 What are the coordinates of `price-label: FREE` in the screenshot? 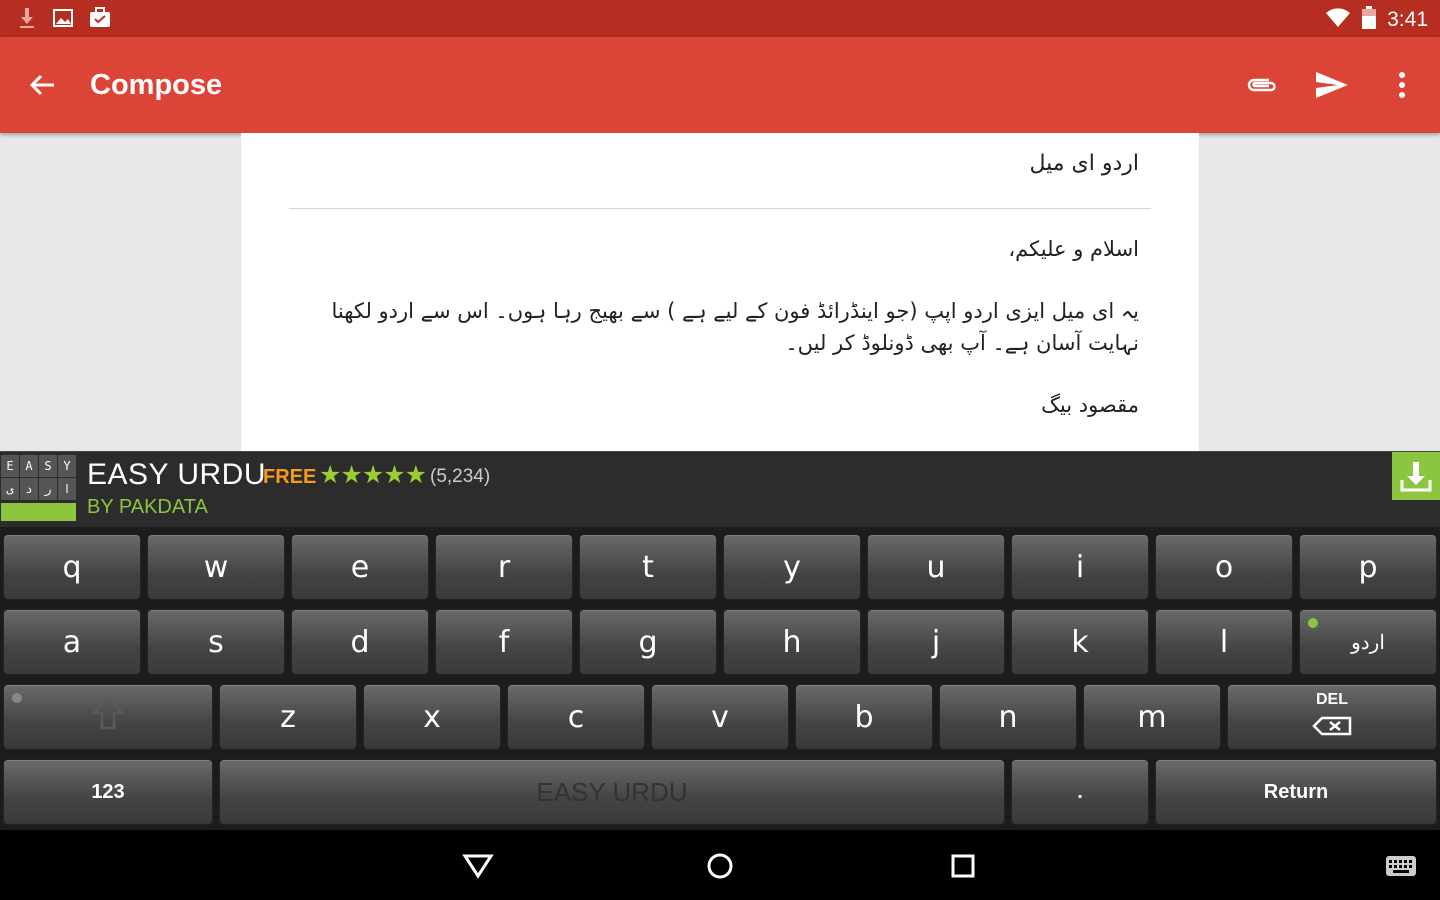 It's located at (290, 477).